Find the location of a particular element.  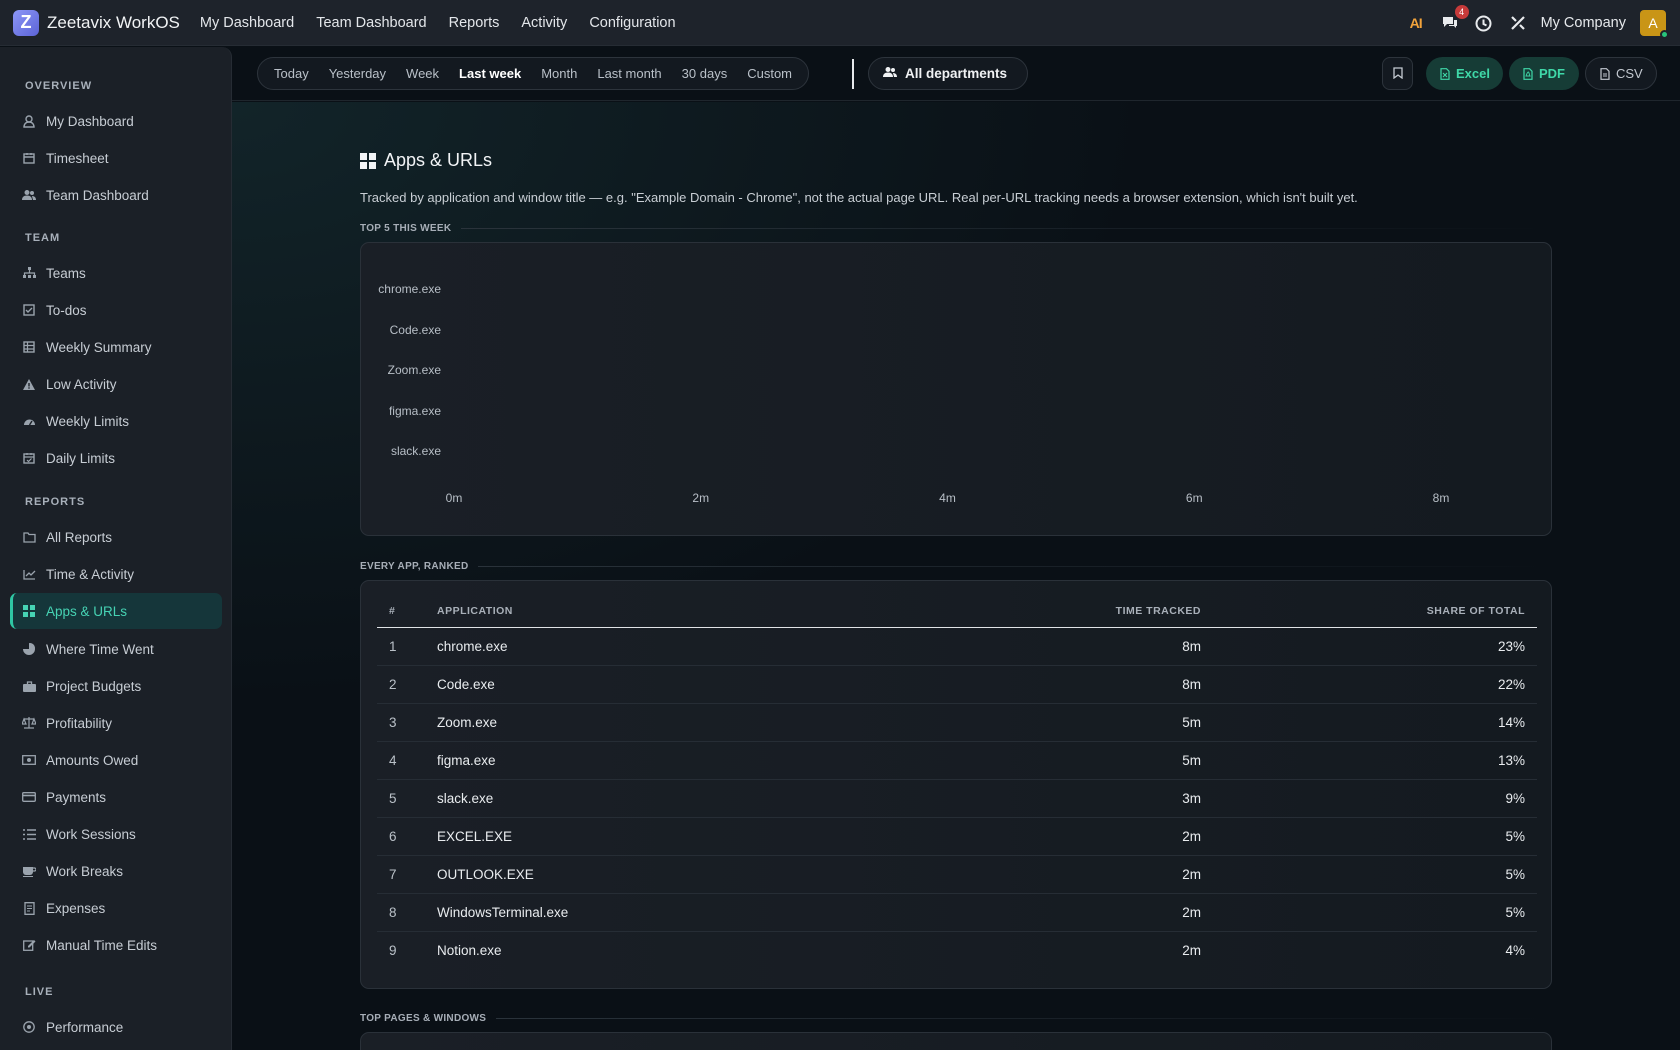

section-divider is located at coordinates (1024, 1018).